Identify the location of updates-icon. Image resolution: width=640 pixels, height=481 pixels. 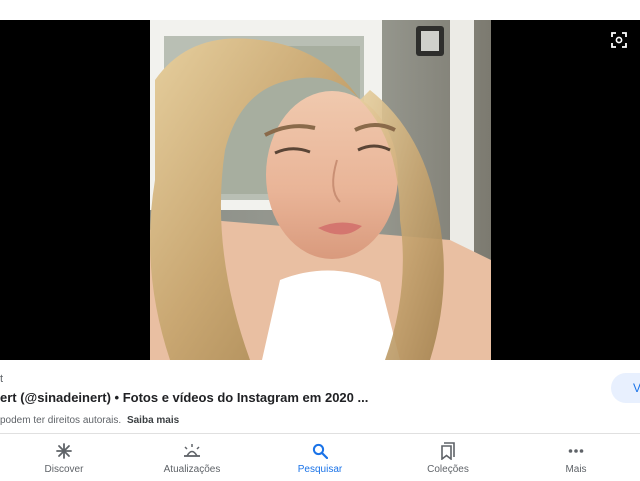
(192, 451).